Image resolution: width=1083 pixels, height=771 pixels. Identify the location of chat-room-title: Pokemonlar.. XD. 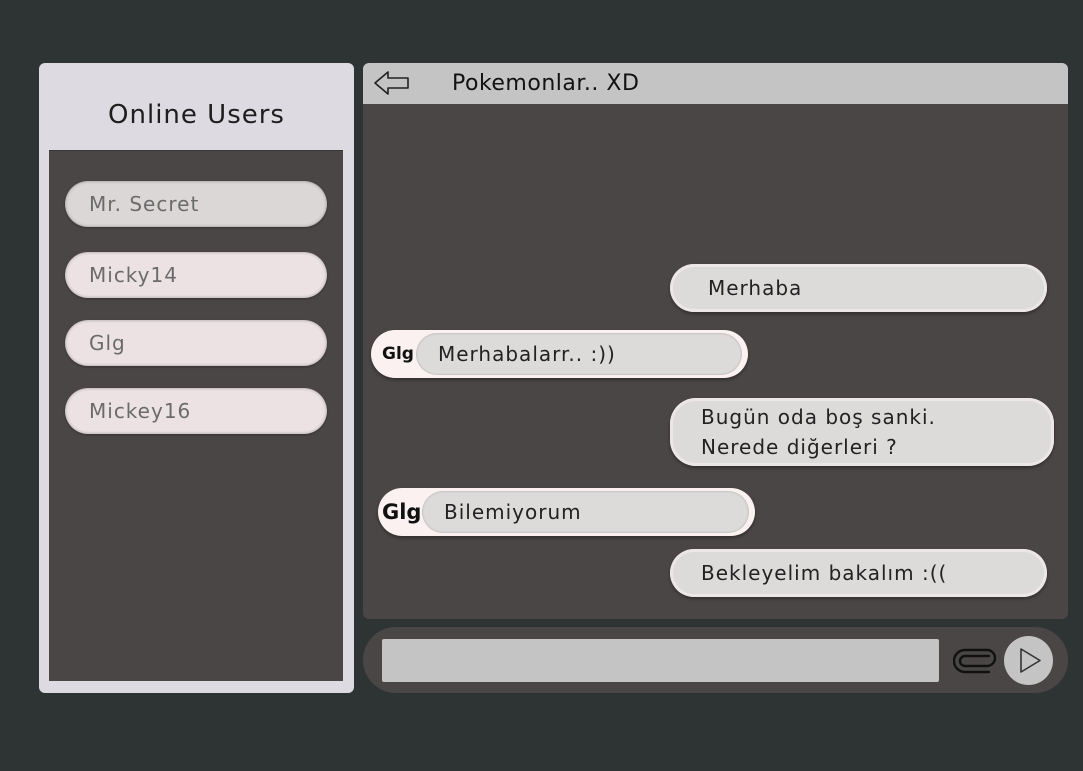
(546, 83).